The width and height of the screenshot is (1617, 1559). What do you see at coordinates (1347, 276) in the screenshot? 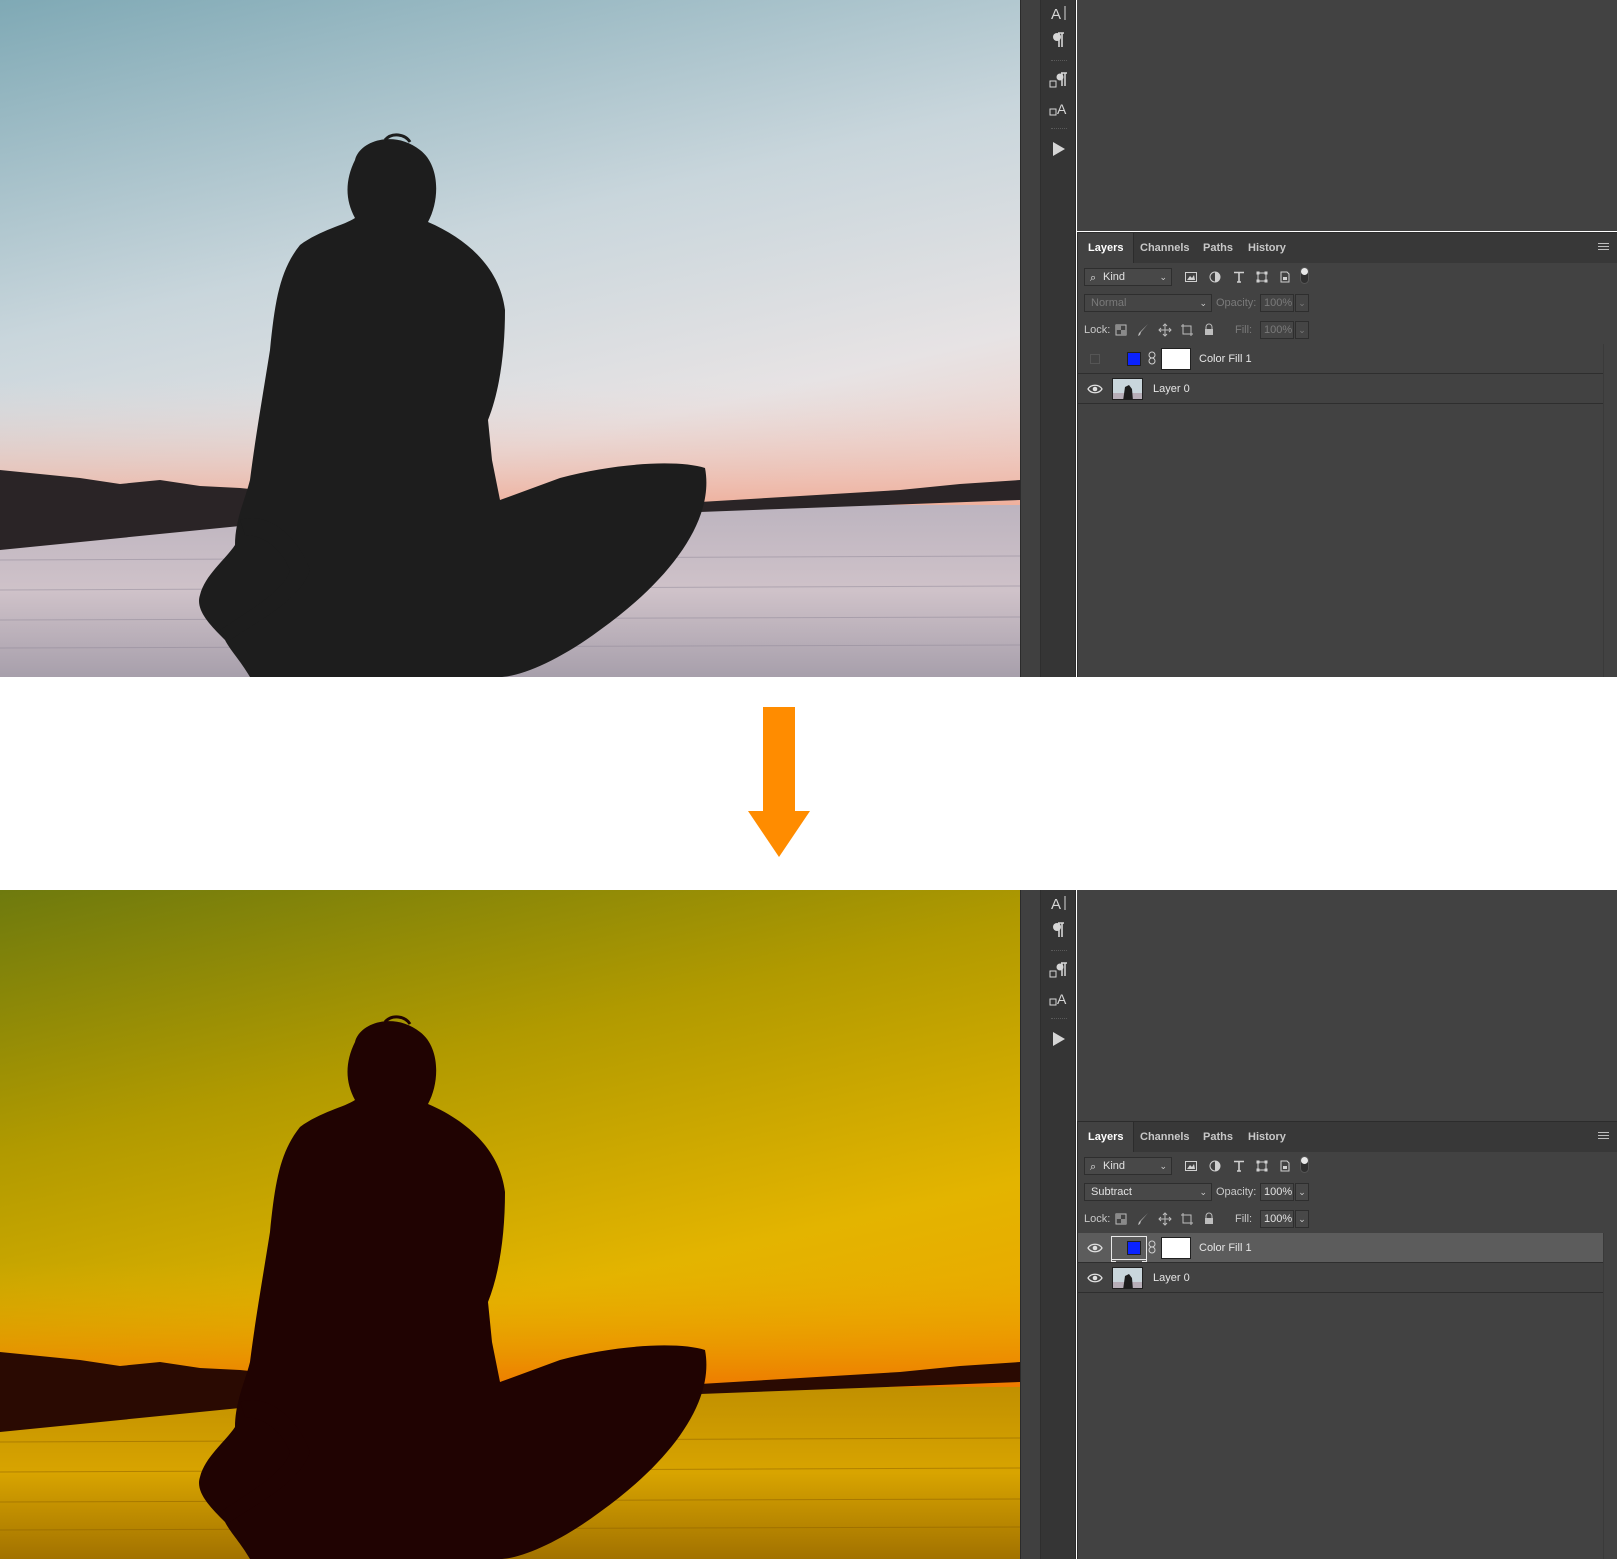
I see `filter-row: ⌕ Kind ⌄` at bounding box center [1347, 276].